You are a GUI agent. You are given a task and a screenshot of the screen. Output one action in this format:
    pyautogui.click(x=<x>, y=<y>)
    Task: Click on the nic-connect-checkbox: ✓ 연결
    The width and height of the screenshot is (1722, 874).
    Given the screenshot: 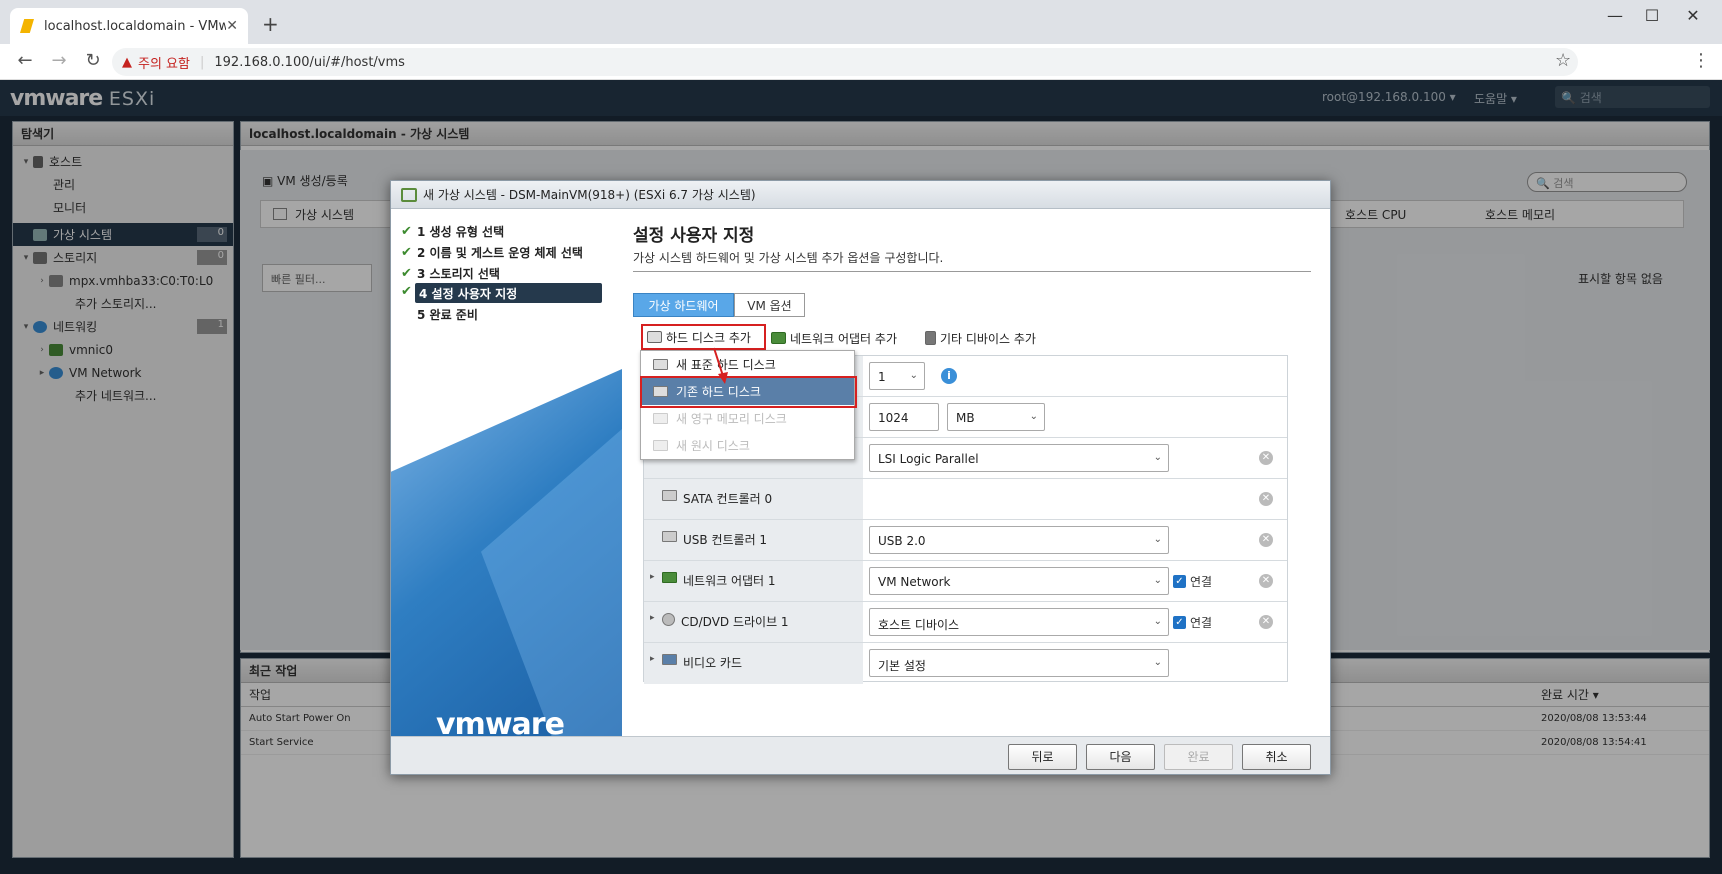 What is the action you would take?
    pyautogui.click(x=1192, y=581)
    